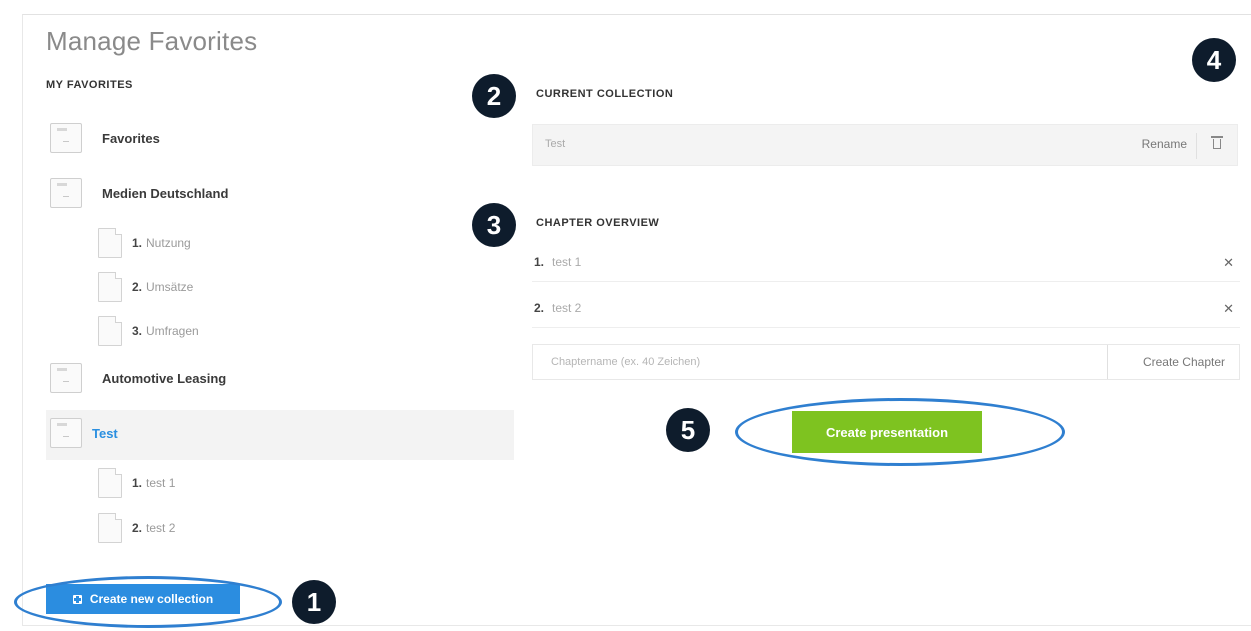 The height and width of the screenshot is (631, 1251). What do you see at coordinates (152, 41) in the screenshot?
I see `page-title: Manage Favorites` at bounding box center [152, 41].